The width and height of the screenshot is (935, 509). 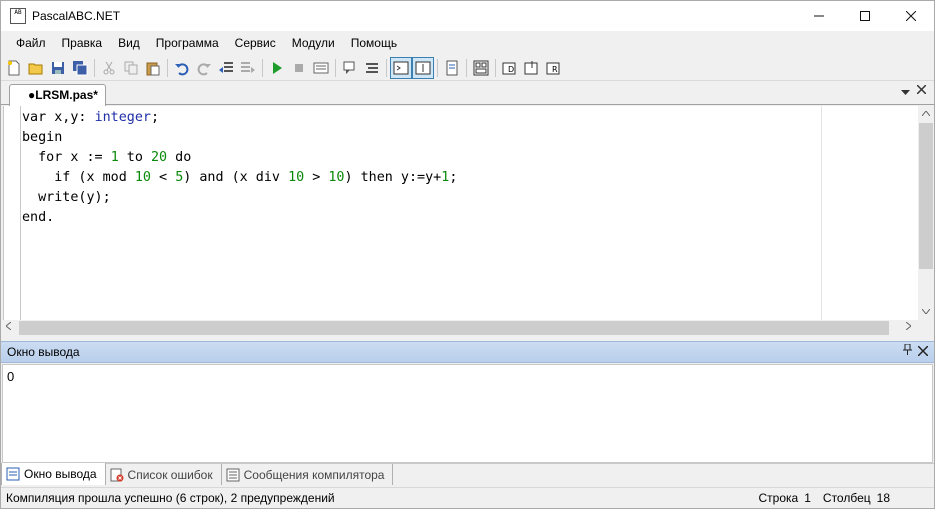 I want to click on output-text: 0, so click(x=11, y=376).